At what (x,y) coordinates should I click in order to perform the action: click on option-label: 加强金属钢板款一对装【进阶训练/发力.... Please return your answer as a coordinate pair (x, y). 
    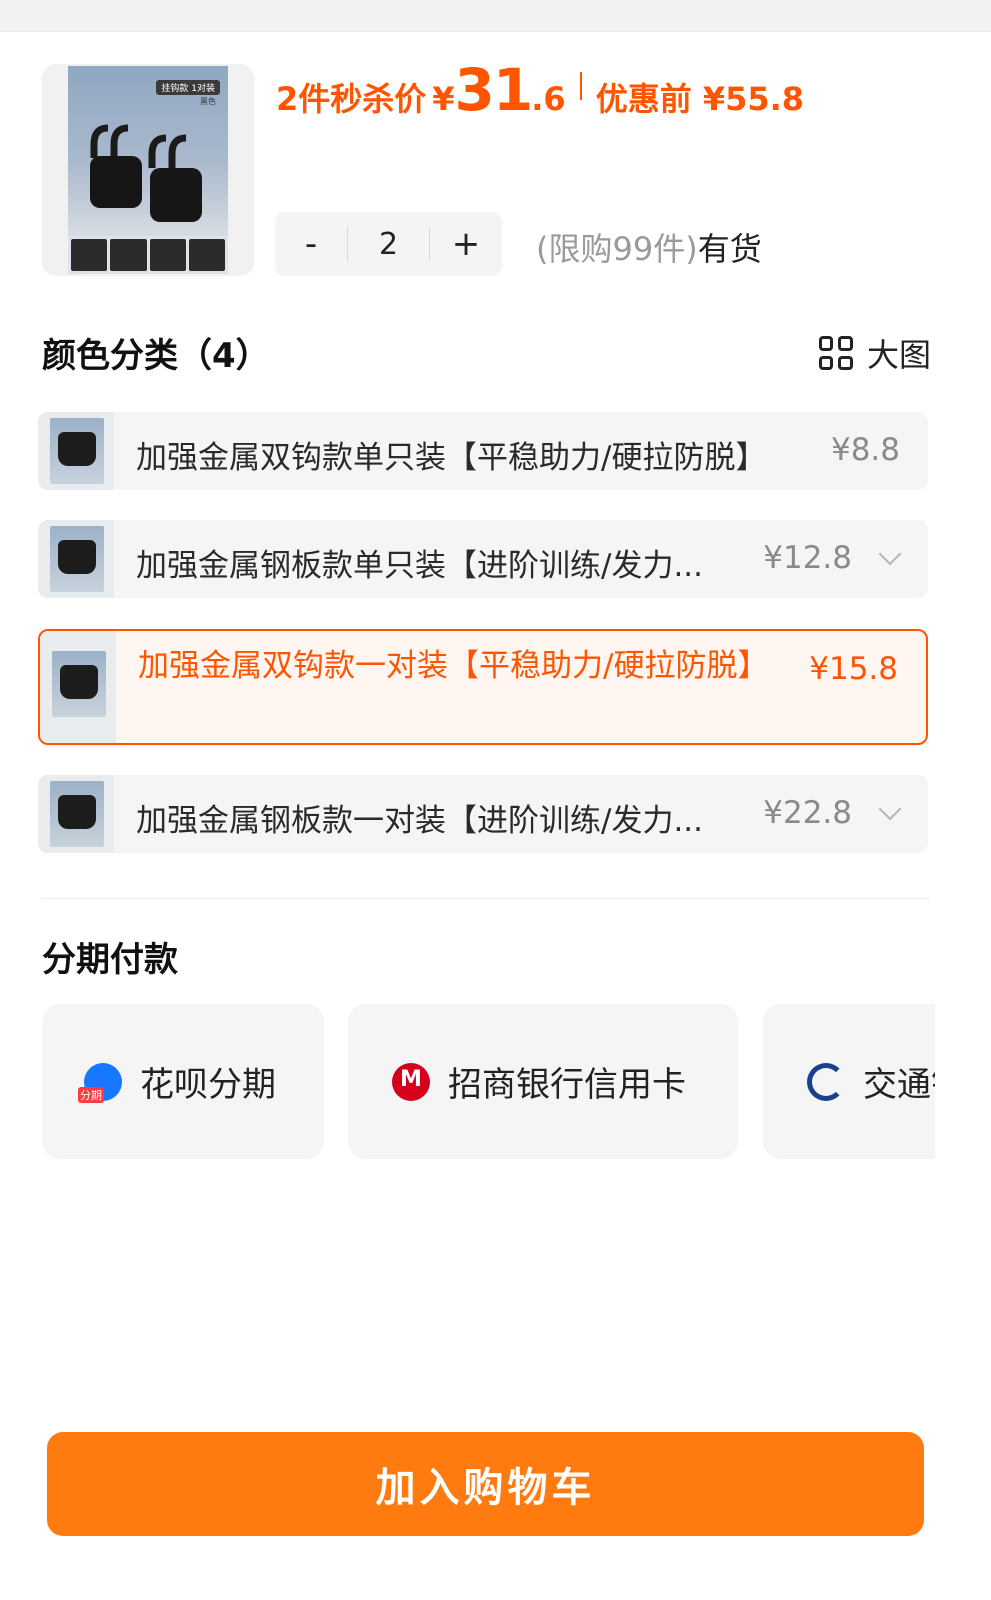
    Looking at the image, I should click on (420, 821).